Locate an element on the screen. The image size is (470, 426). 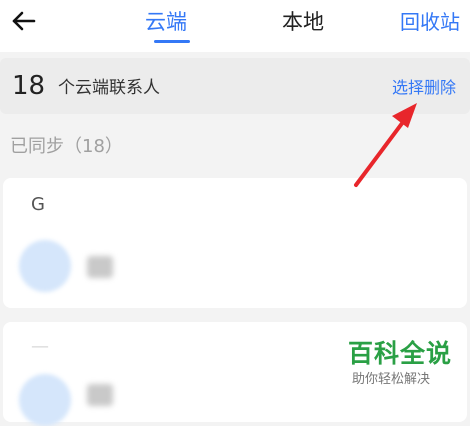
watermark-subtitle: 助你轻松解决 is located at coordinates (391, 379).